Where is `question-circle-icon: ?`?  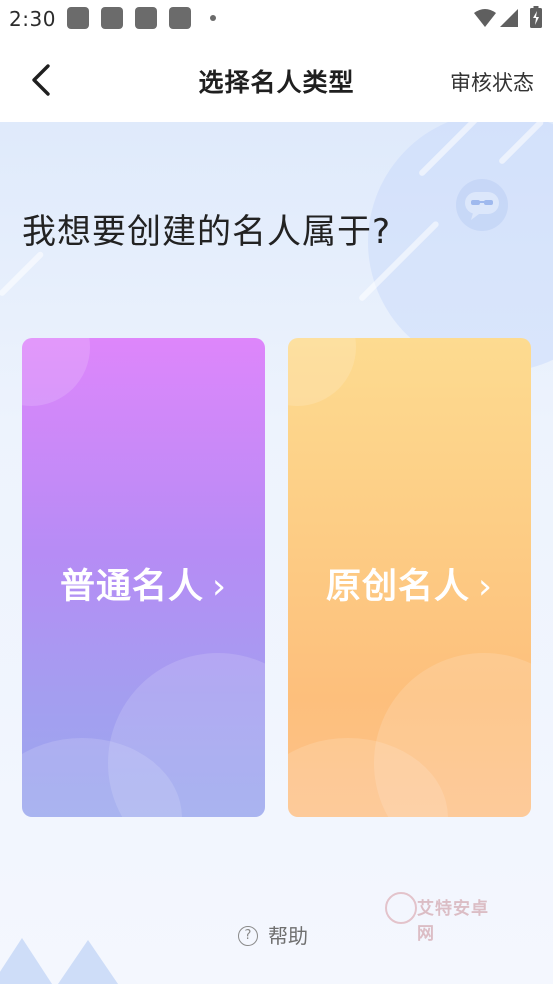
question-circle-icon: ? is located at coordinates (248, 935).